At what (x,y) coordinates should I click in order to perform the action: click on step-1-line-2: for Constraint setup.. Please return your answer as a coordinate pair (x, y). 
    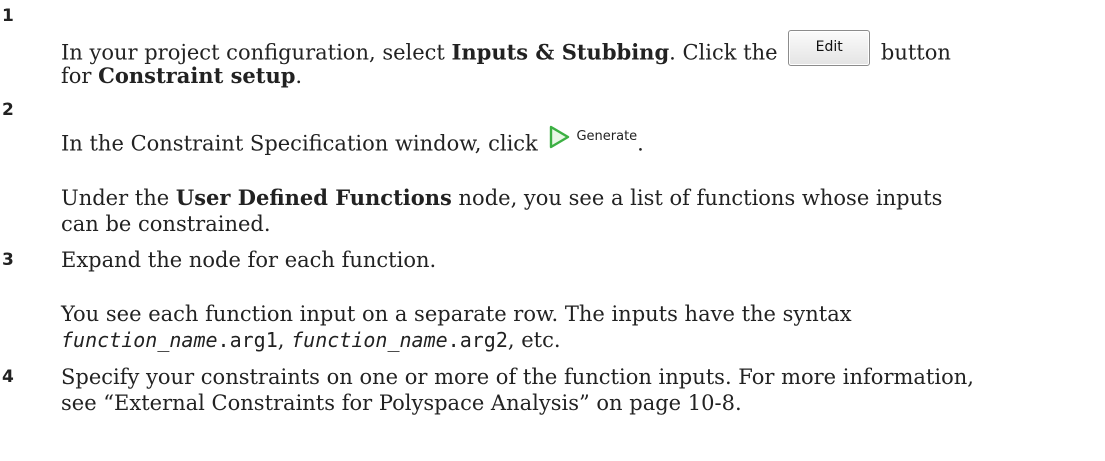
    Looking at the image, I should click on (181, 76).